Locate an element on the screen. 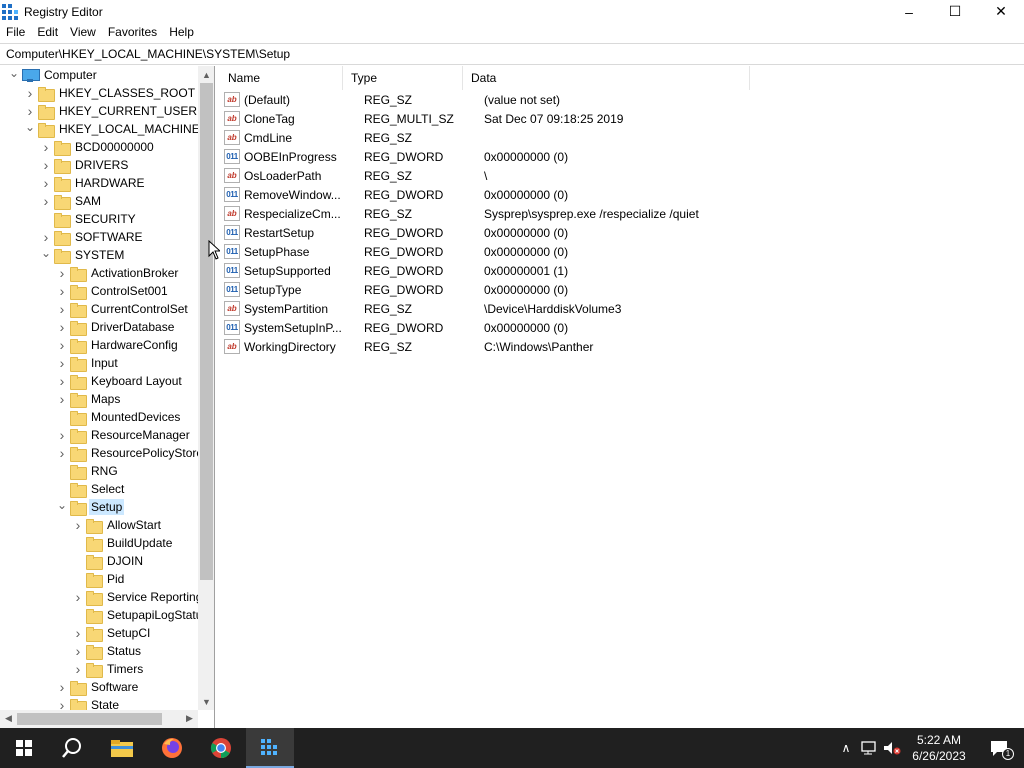  maximize-button: ☐ is located at coordinates (955, 11).